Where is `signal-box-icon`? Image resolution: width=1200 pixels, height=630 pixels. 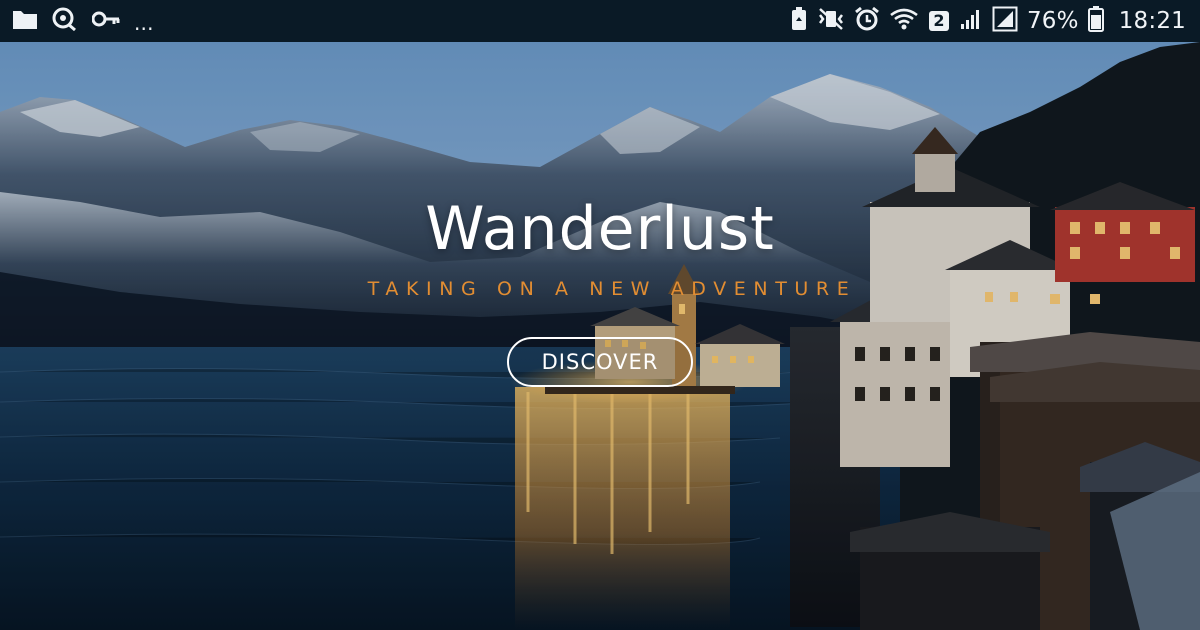
signal-box-icon is located at coordinates (1005, 21).